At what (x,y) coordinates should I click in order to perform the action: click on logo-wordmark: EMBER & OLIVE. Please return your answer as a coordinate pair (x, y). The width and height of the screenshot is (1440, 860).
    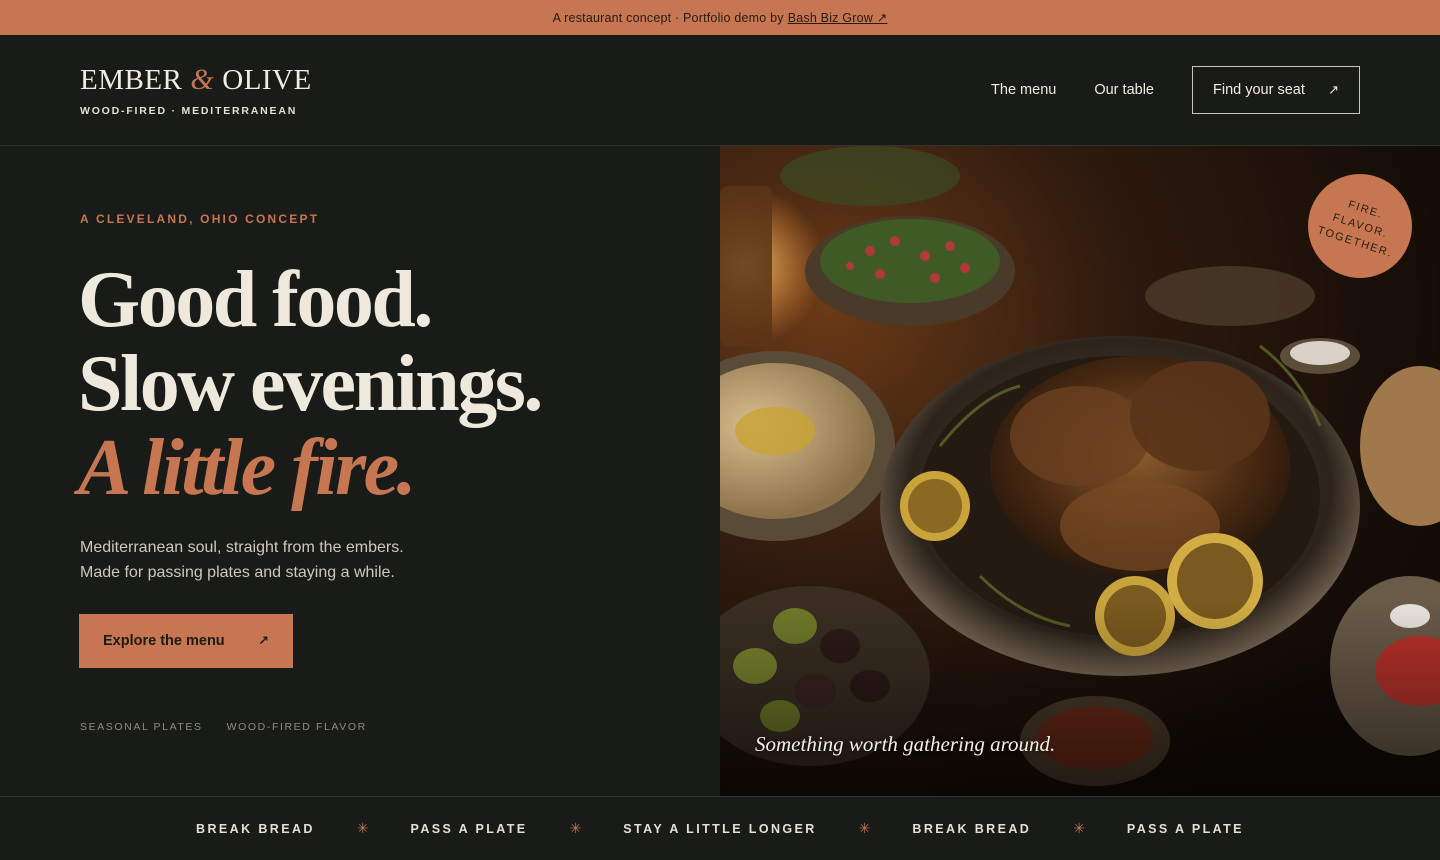
    Looking at the image, I should click on (196, 80).